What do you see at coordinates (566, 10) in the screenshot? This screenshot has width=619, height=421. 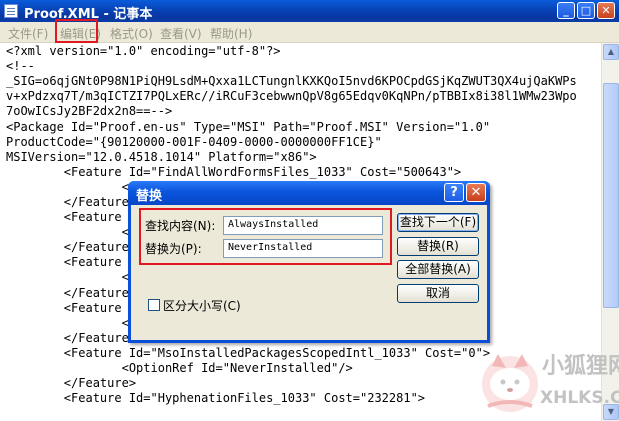 I see `minimize-button: _` at bounding box center [566, 10].